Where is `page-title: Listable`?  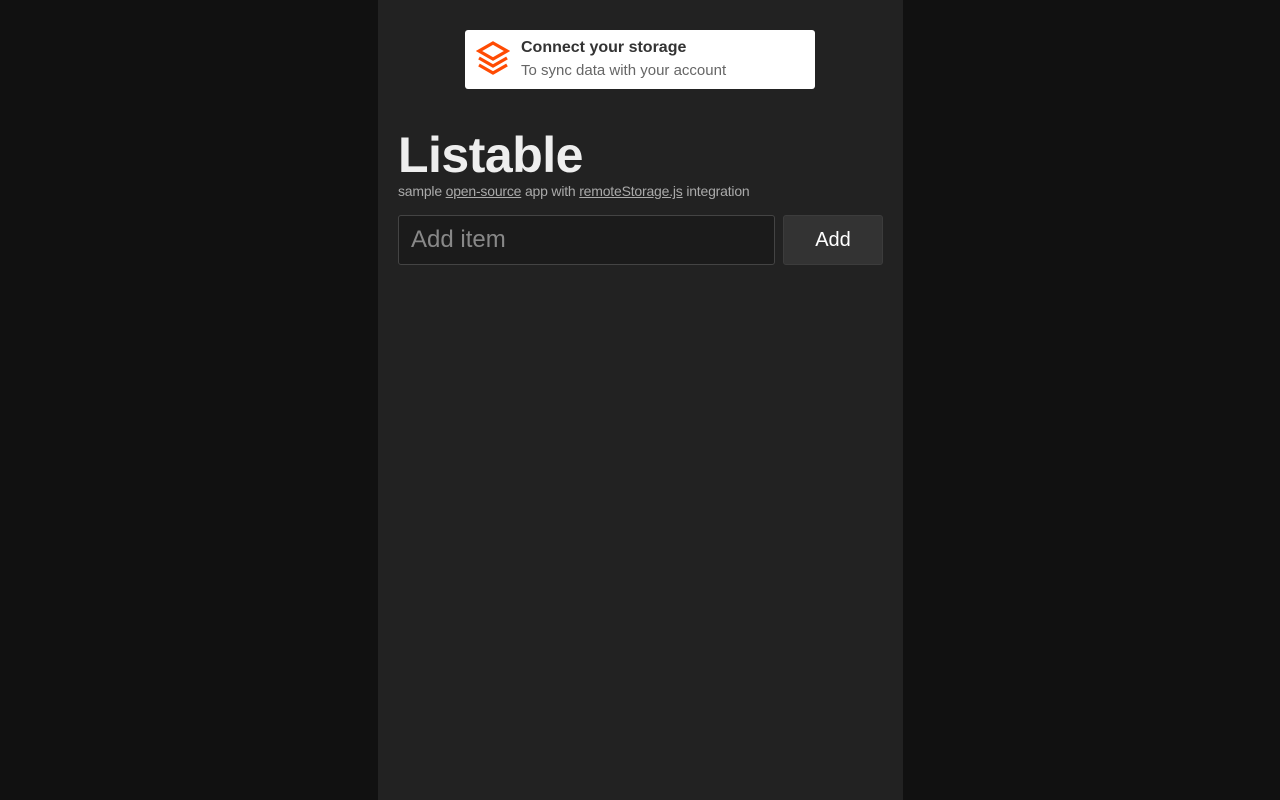
page-title: Listable is located at coordinates (490, 155).